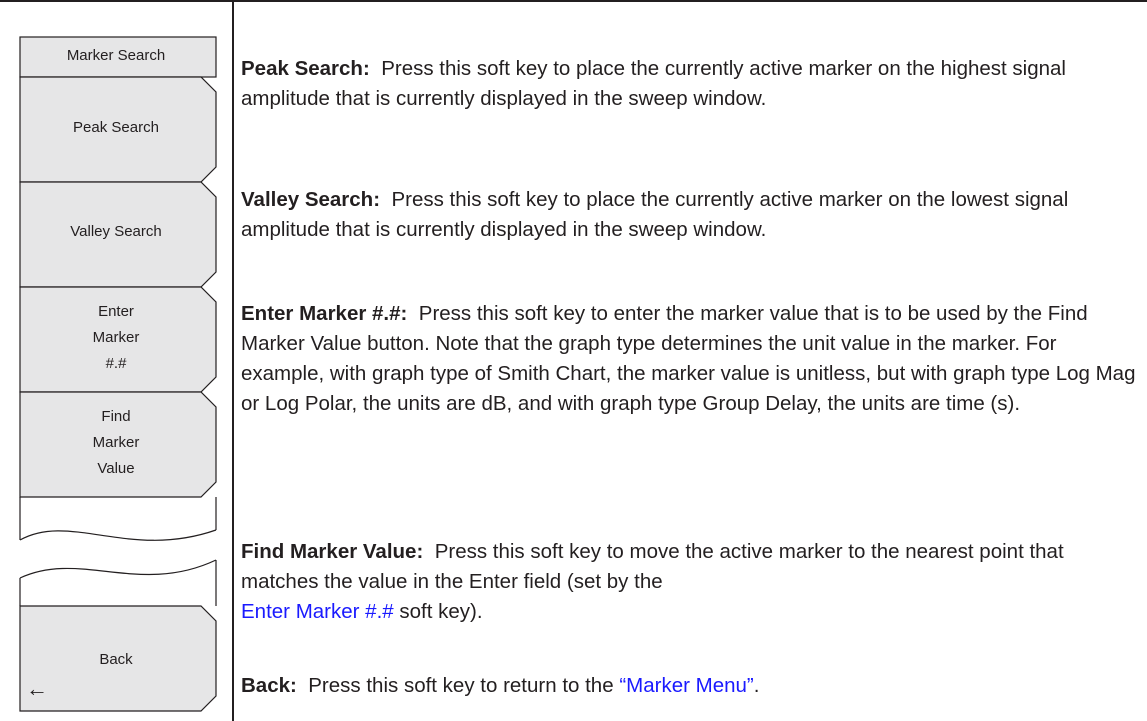  Describe the element at coordinates (686, 685) in the screenshot. I see `marker-menu-link: “Marker Menu”` at that location.